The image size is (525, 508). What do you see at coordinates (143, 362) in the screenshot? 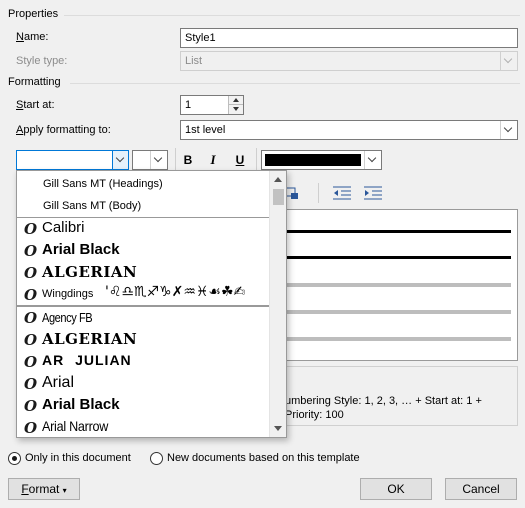
I see `font-item-ar-julian: O AR JULIAN` at bounding box center [143, 362].